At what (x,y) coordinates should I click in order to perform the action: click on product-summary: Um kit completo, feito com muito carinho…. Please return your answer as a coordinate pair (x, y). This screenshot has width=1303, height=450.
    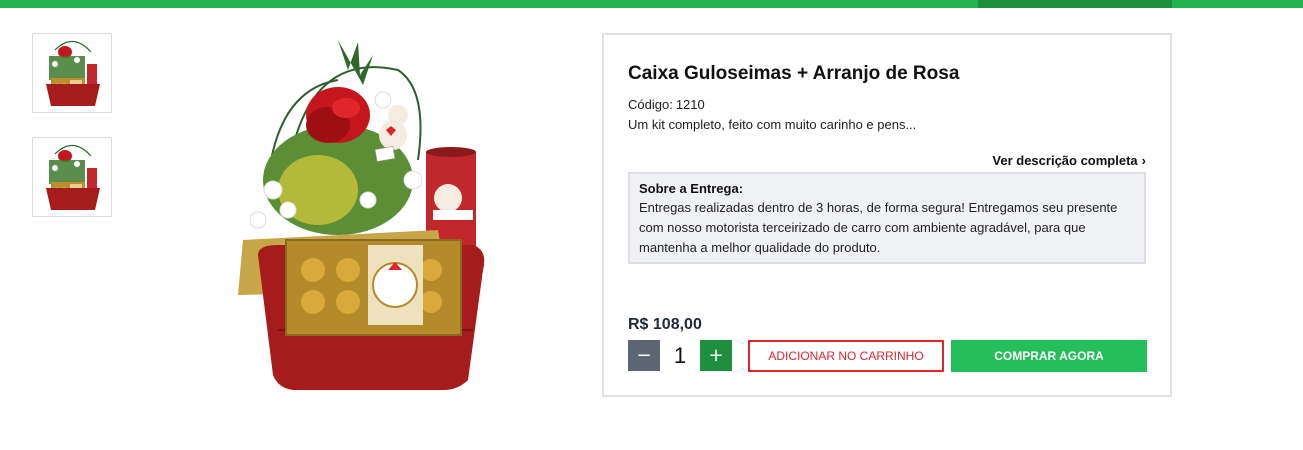
    Looking at the image, I should click on (772, 124).